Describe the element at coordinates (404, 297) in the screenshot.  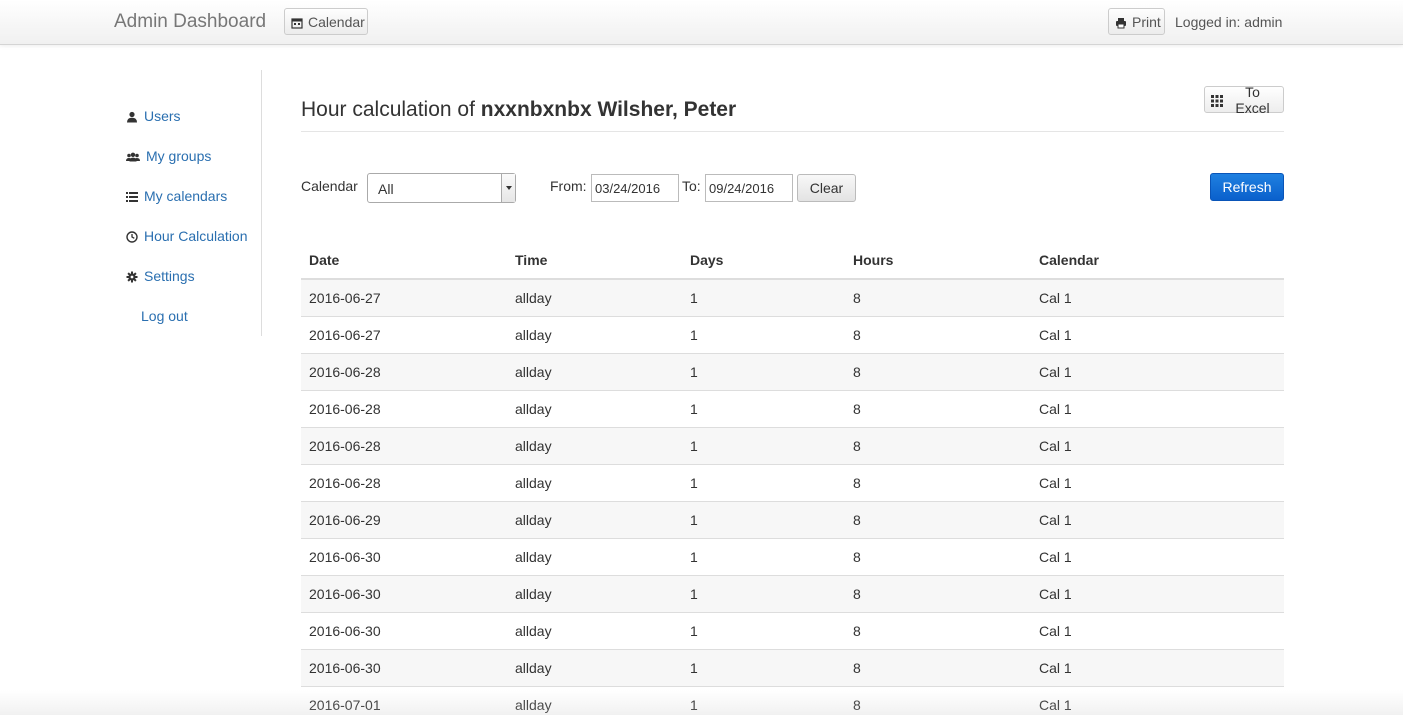
I see `date-cell: 2016-06-27` at that location.